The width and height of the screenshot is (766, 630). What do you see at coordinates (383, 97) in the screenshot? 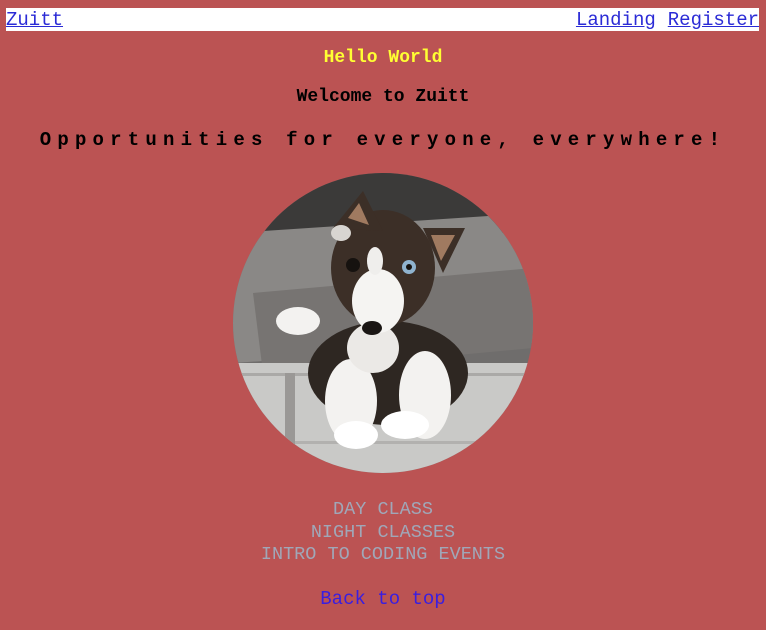
I see `welcome-heading: Welcome to Zuitt` at bounding box center [383, 97].